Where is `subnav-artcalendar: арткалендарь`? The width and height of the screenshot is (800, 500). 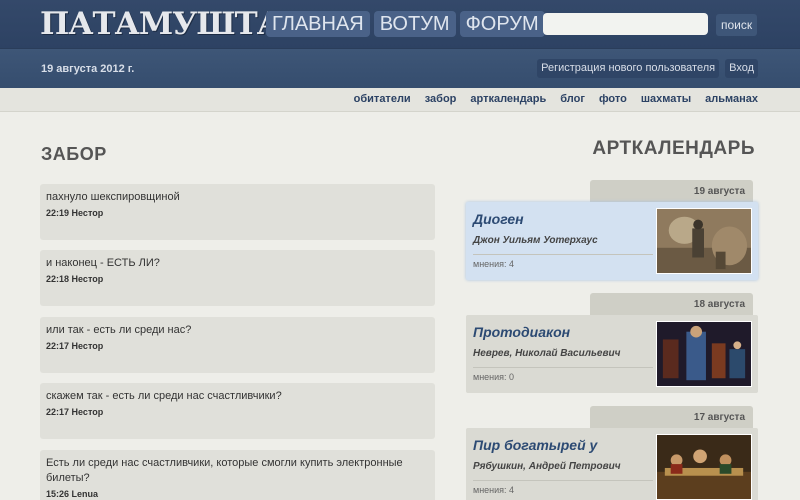
subnav-artcalendar: арткалендарь is located at coordinates (508, 99).